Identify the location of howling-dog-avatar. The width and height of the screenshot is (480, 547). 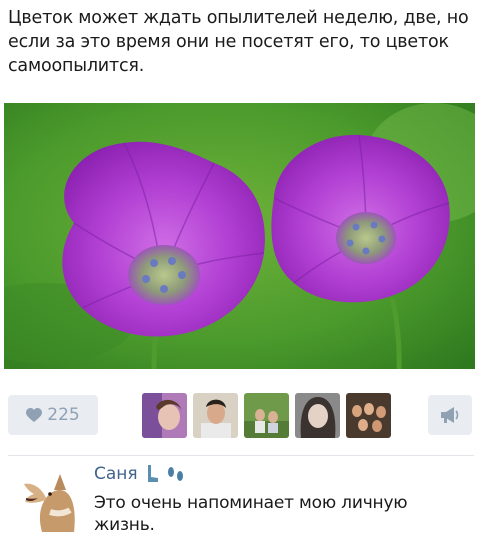
(49, 500).